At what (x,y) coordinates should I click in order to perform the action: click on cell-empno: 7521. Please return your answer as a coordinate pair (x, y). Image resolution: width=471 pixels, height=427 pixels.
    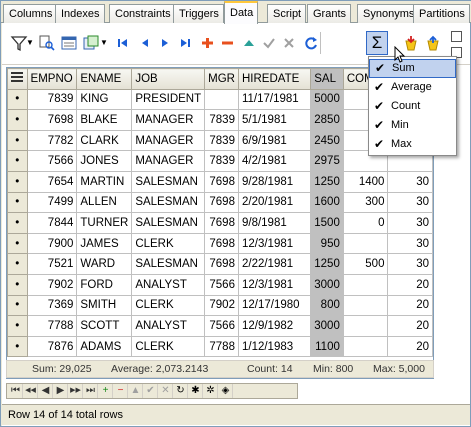
    Looking at the image, I should click on (52, 264).